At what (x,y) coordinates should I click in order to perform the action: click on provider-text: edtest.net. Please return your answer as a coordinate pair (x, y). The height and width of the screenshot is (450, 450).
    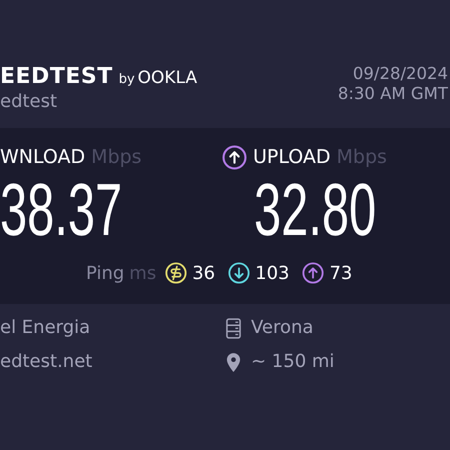
    Looking at the image, I should click on (47, 362).